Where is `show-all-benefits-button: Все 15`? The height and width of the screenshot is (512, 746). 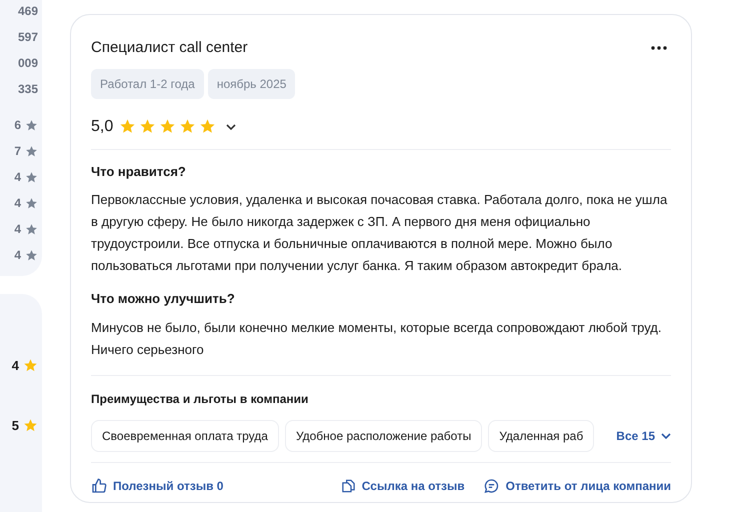
show-all-benefits-button: Все 15 is located at coordinates (639, 435).